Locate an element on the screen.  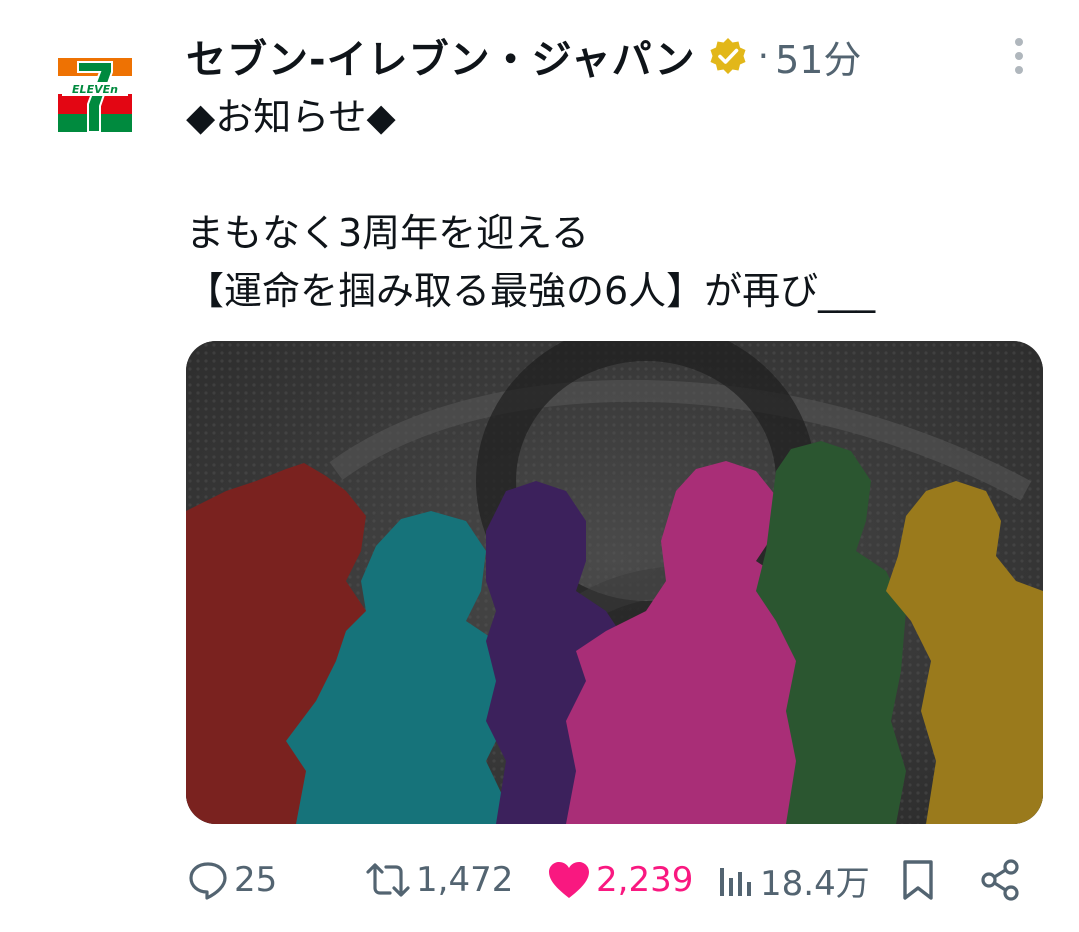
verified-badge-icon is located at coordinates (728, 56).